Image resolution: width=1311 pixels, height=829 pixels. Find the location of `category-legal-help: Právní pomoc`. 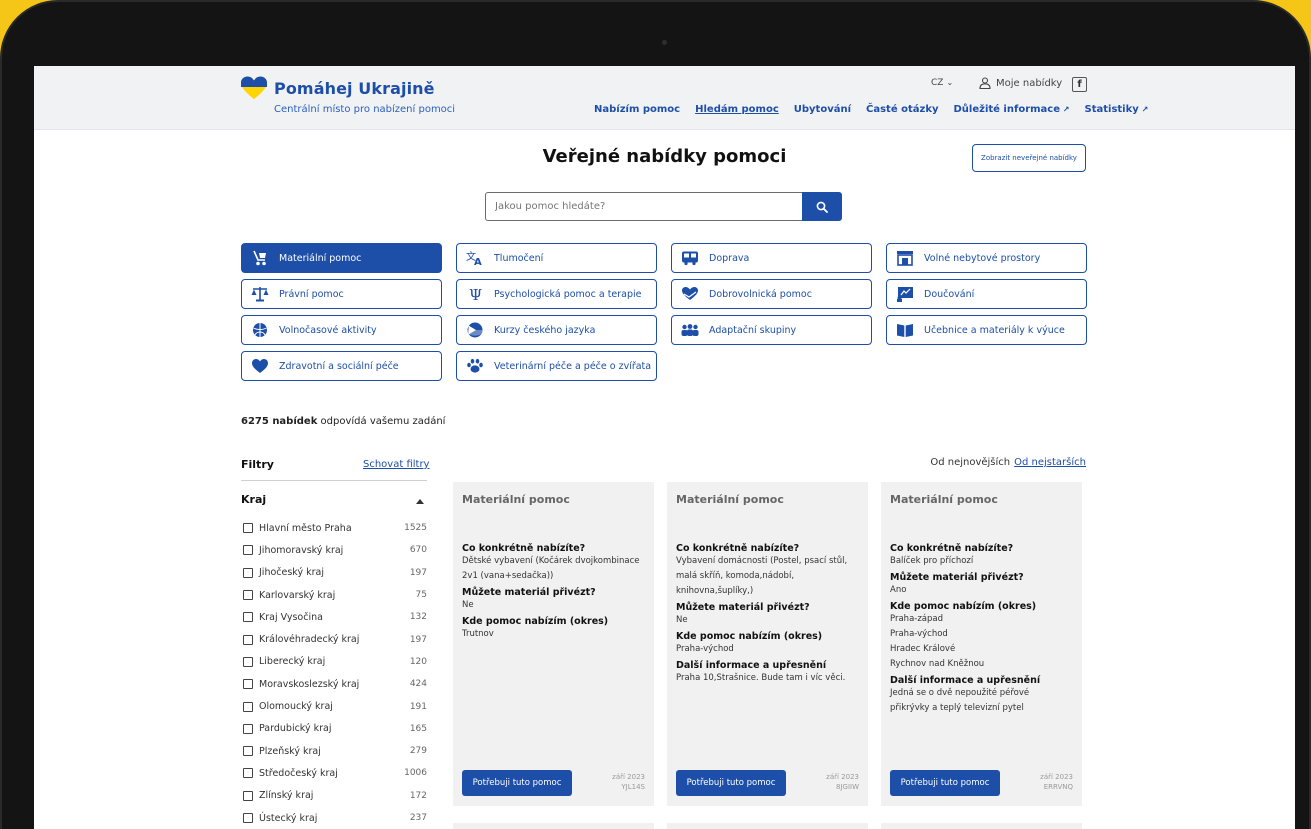

category-legal-help: Právní pomoc is located at coordinates (341, 294).